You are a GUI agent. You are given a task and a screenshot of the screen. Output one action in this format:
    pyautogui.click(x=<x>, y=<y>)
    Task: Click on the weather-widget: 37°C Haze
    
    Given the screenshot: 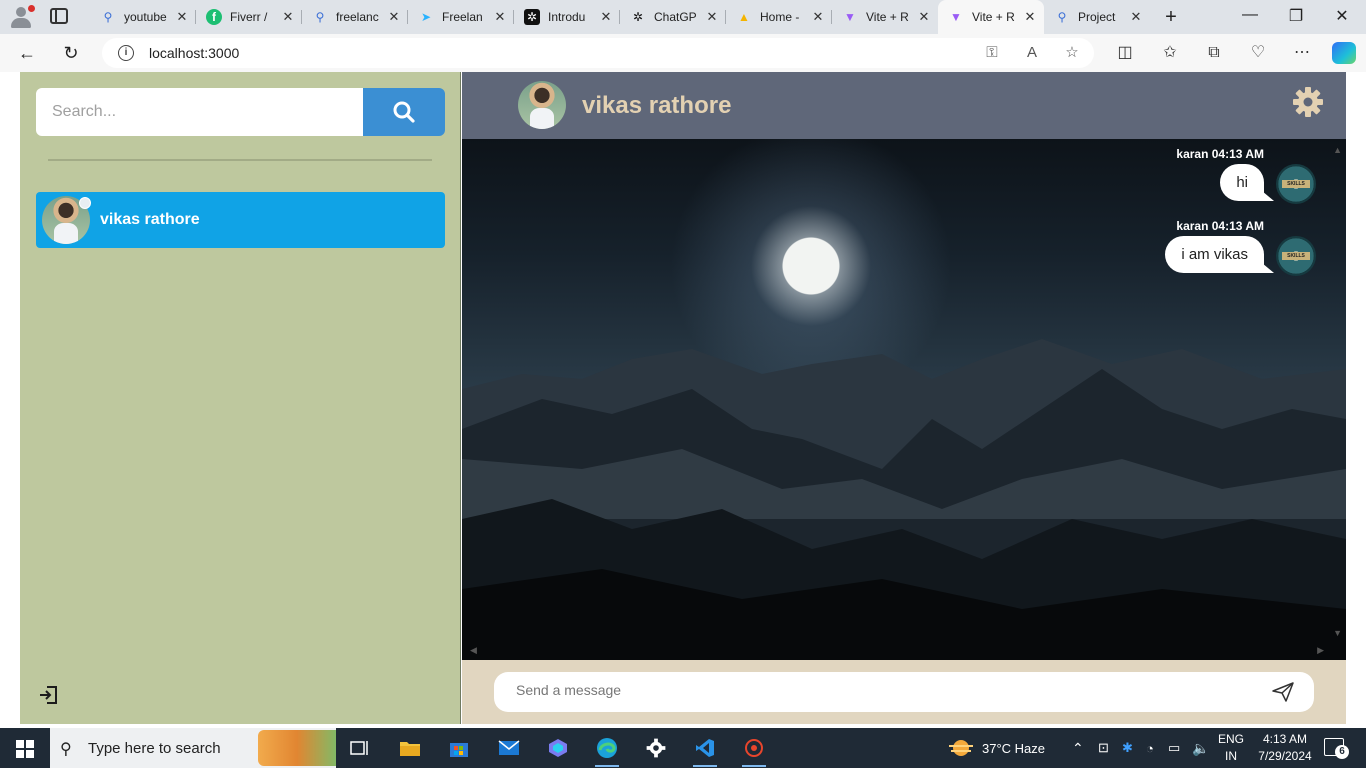 What is the action you would take?
    pyautogui.click(x=996, y=748)
    